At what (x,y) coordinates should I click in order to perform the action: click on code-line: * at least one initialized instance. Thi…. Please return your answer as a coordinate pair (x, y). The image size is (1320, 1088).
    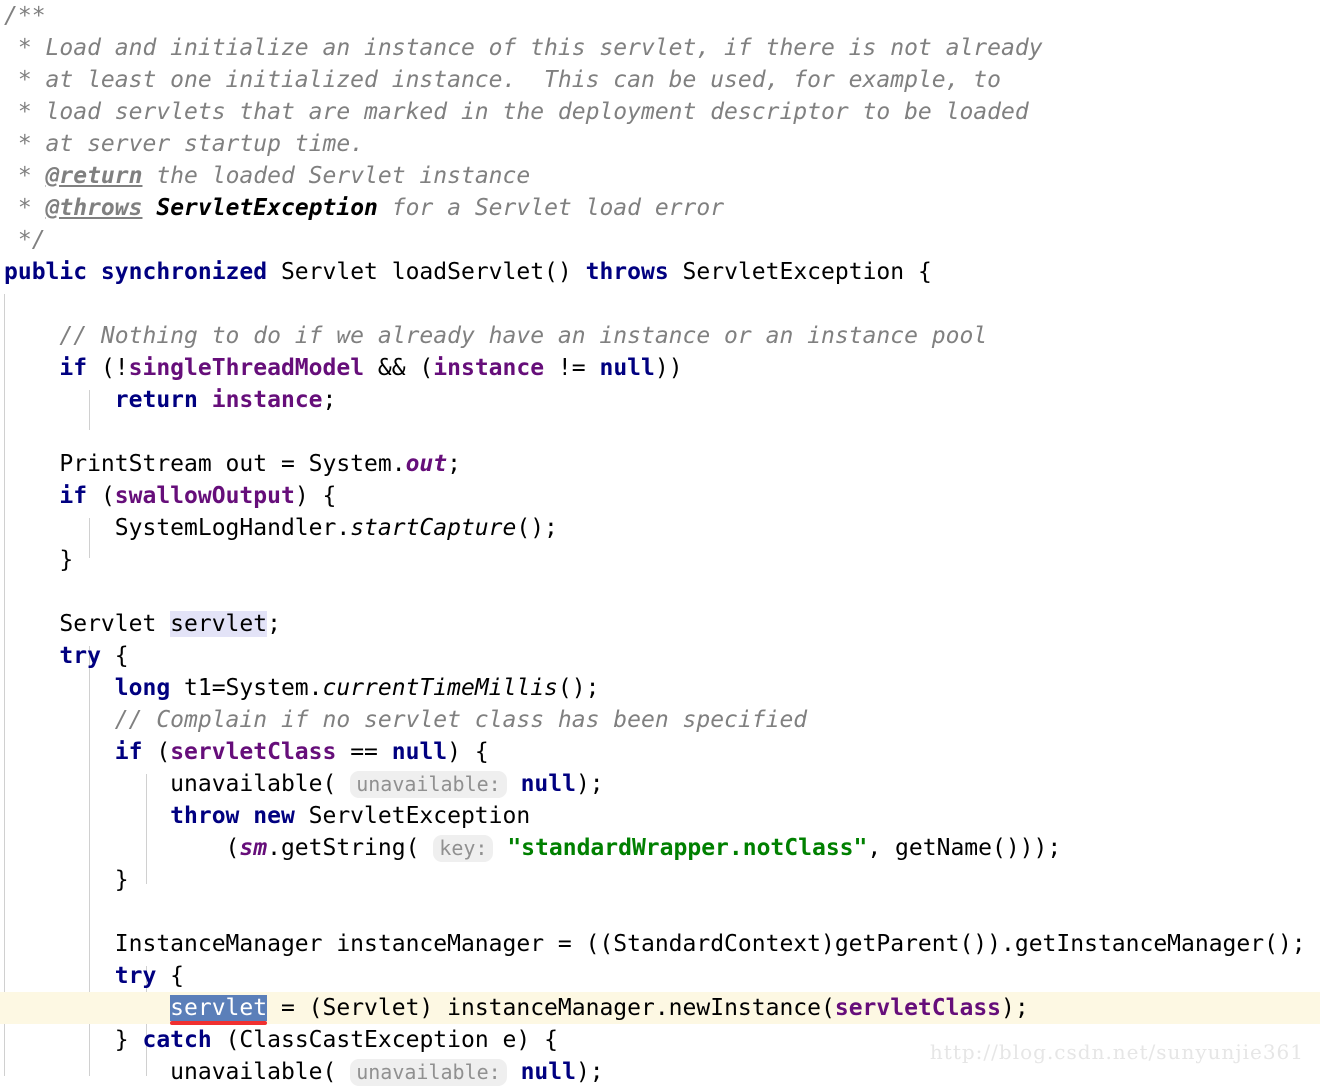
    Looking at the image, I should click on (660, 80).